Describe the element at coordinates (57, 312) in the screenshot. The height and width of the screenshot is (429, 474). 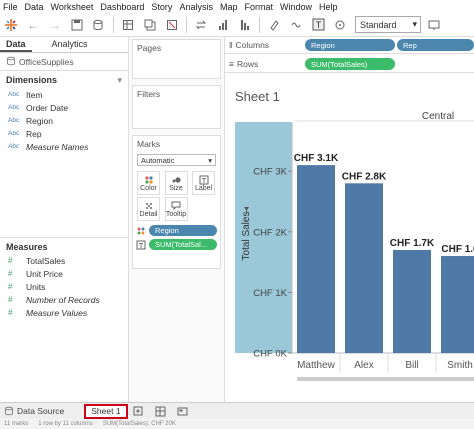
I see `measure-name: Measure Values` at that location.